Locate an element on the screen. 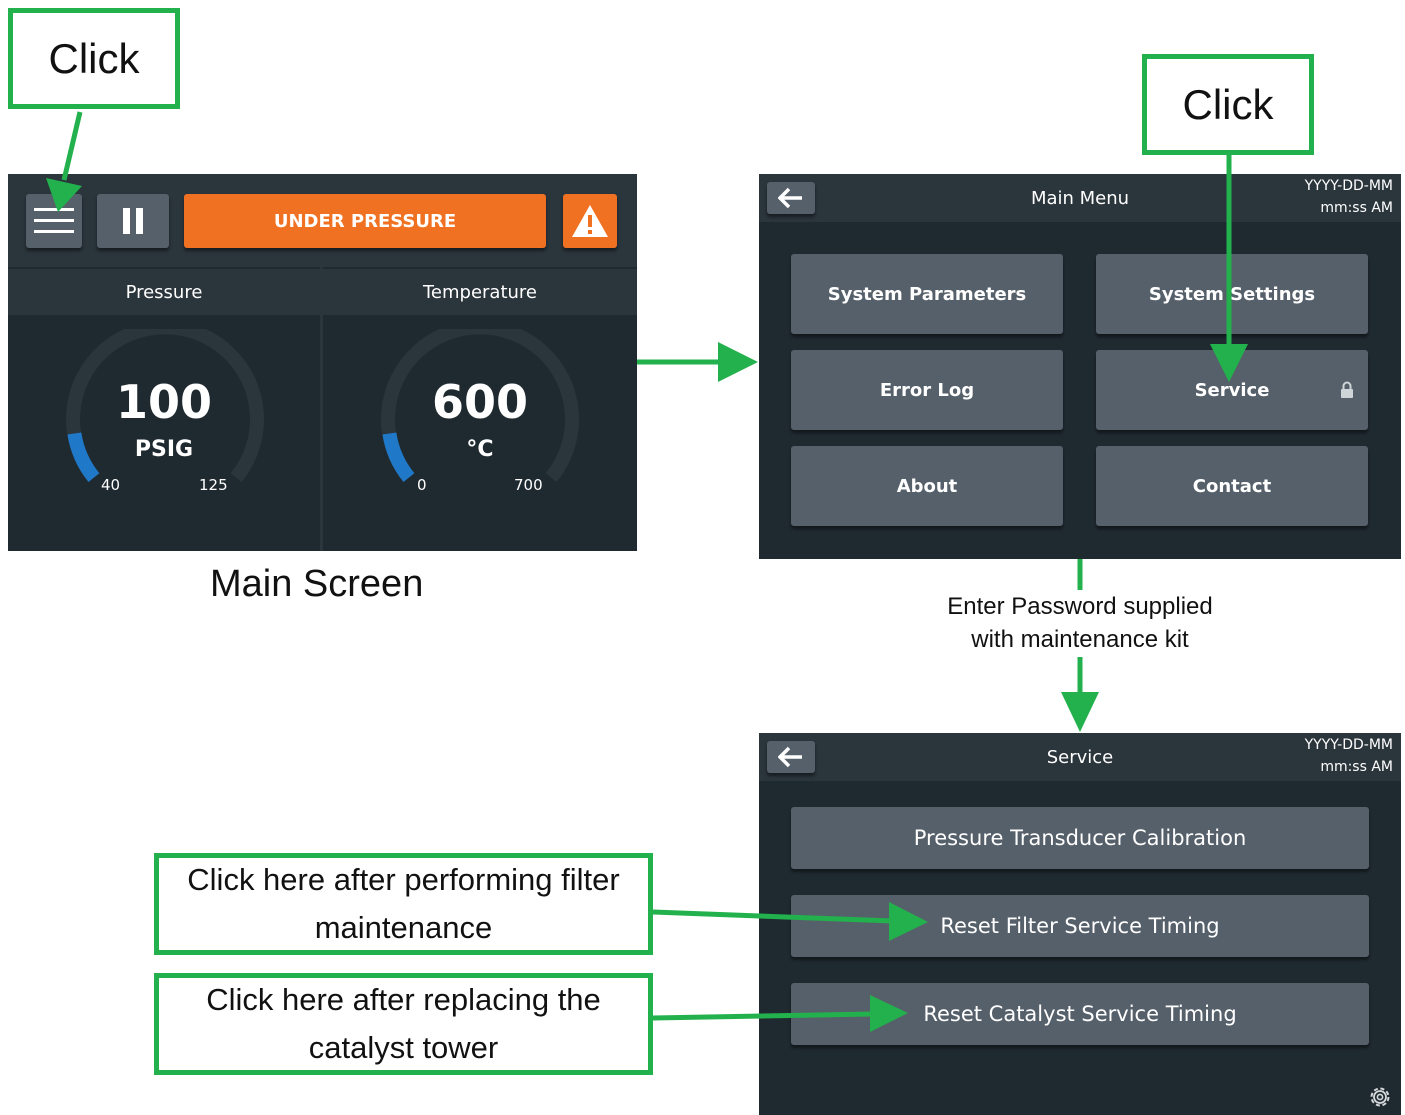 The height and width of the screenshot is (1115, 1405). menu-item-label: Contact is located at coordinates (1232, 486).